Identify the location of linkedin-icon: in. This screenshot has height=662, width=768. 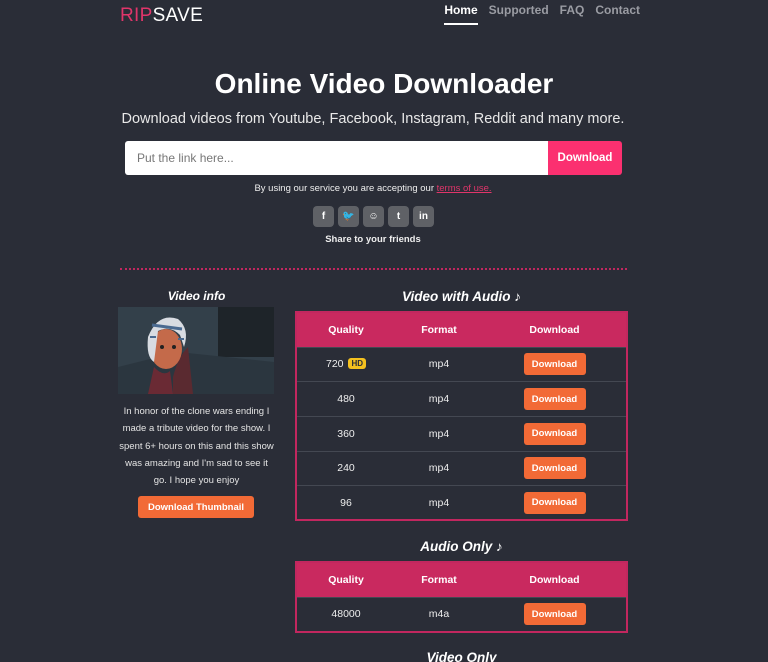
(423, 216).